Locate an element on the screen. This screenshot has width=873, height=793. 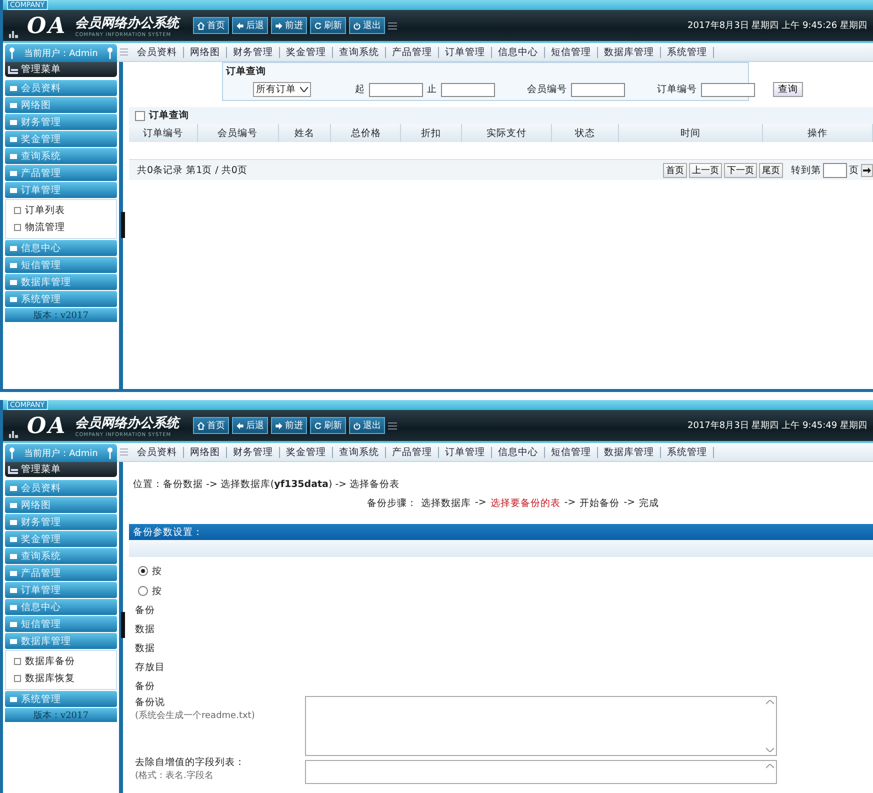
sidebar-subitem: 物流管理 is located at coordinates (61, 227).